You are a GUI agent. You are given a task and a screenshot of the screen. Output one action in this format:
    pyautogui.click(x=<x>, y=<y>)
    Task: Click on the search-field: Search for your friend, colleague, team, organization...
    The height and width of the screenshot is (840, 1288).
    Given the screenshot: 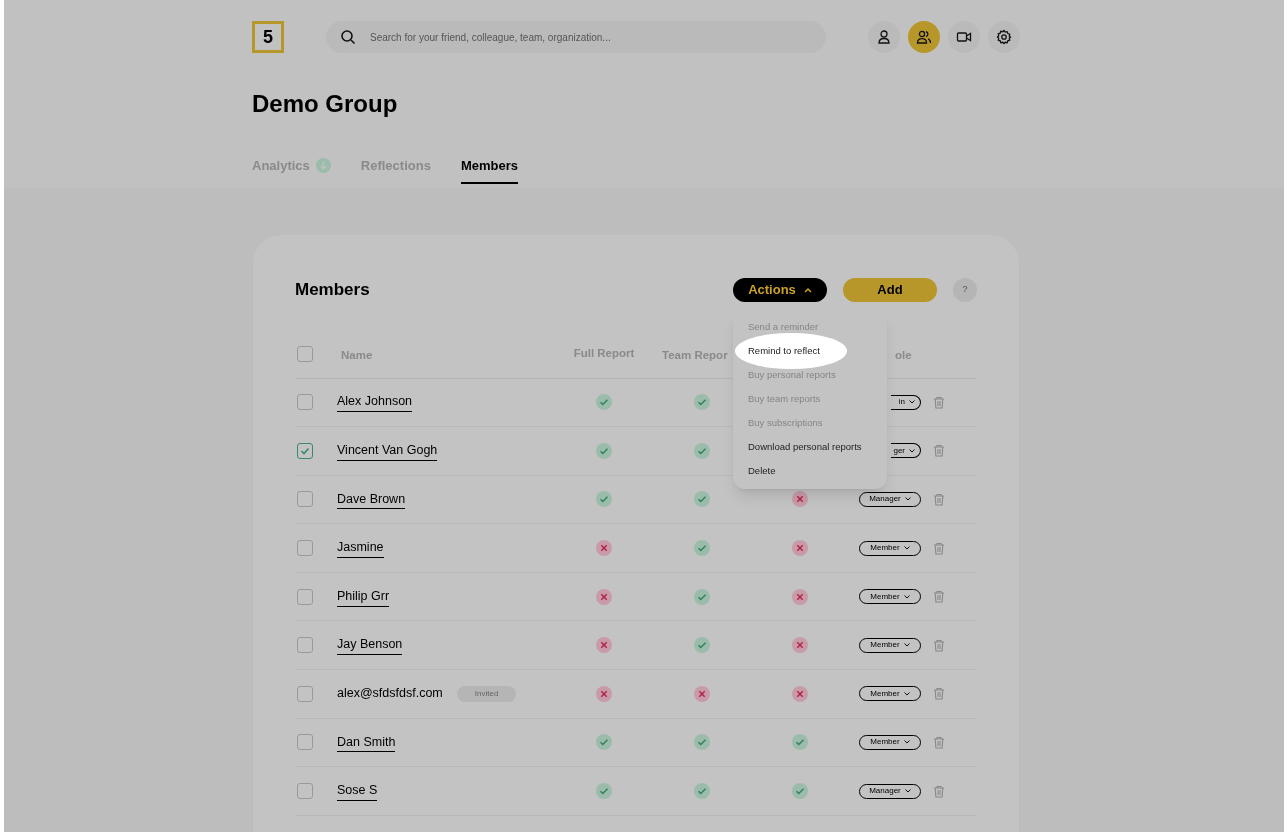 What is the action you would take?
    pyautogui.click(x=576, y=37)
    